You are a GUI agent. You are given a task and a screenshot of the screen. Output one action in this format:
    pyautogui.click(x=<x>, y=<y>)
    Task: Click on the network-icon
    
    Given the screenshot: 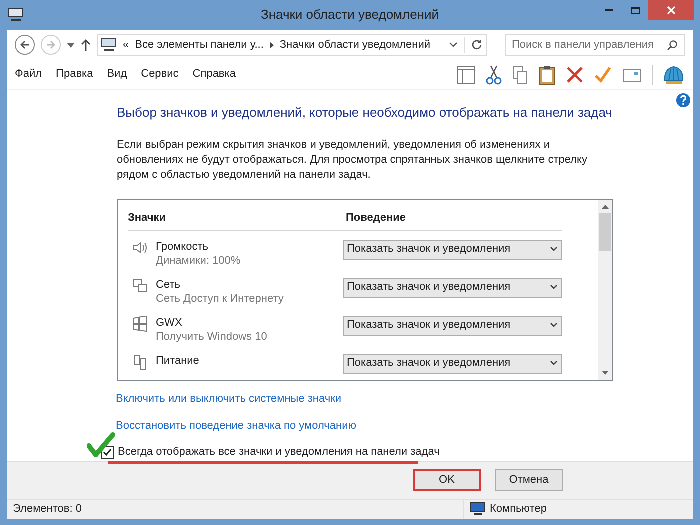 What is the action you would take?
    pyautogui.click(x=140, y=286)
    